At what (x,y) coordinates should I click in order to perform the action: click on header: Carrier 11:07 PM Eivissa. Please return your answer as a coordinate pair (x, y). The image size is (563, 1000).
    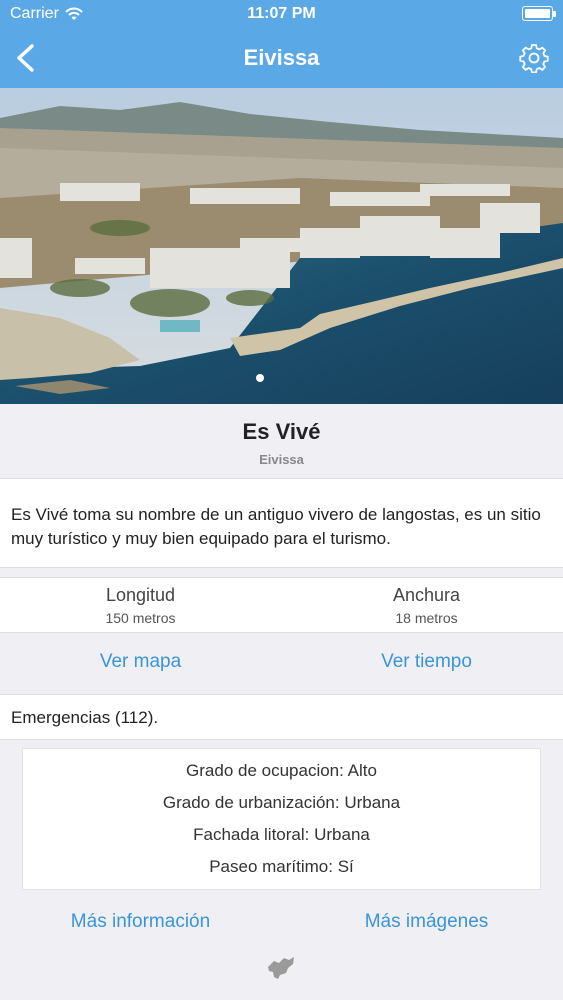
    Looking at the image, I should click on (281, 44).